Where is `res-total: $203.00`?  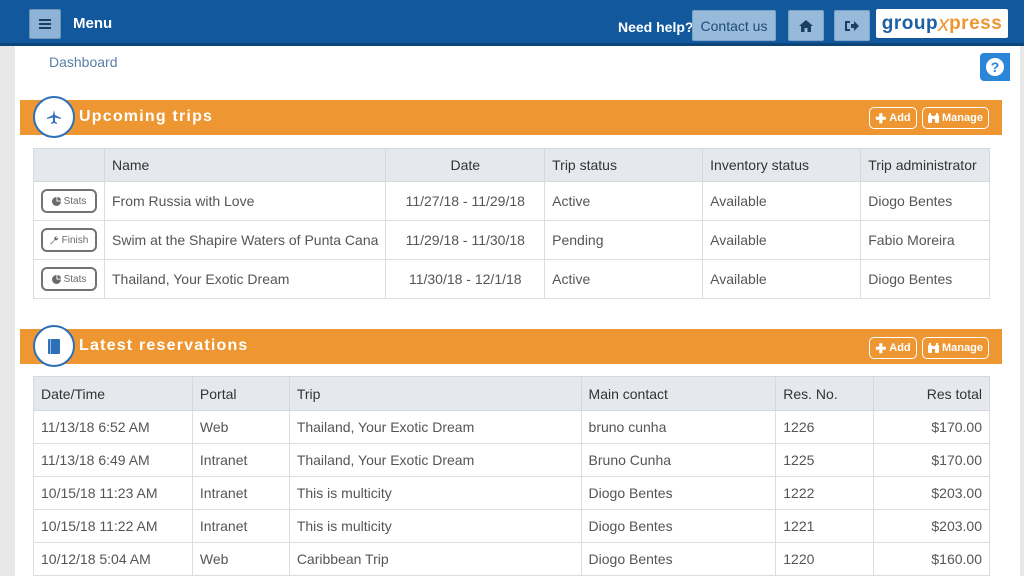 res-total: $203.00 is located at coordinates (931, 526).